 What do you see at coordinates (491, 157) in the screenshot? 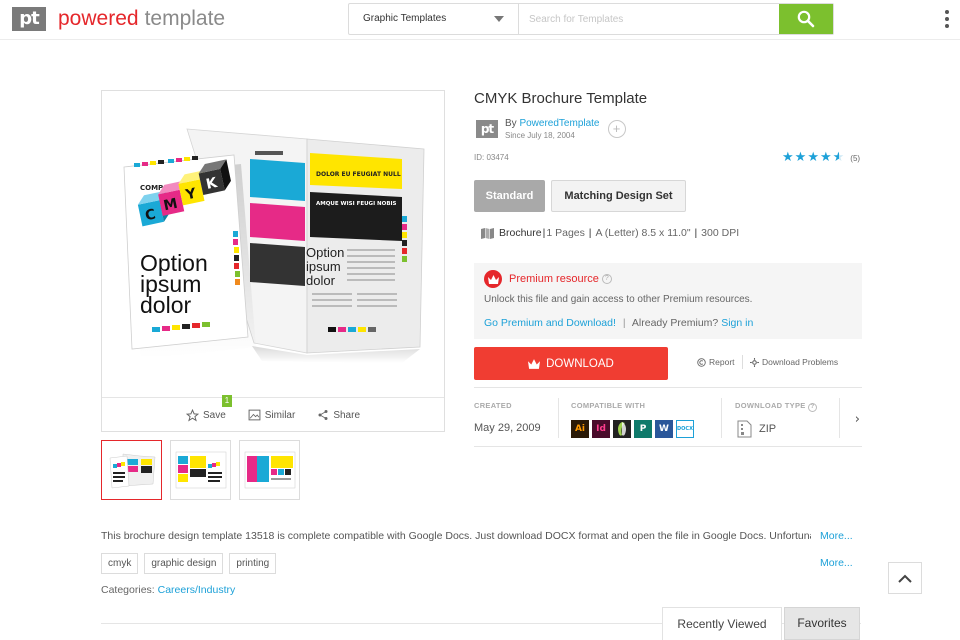
I see `product-id: ID: 03474` at bounding box center [491, 157].